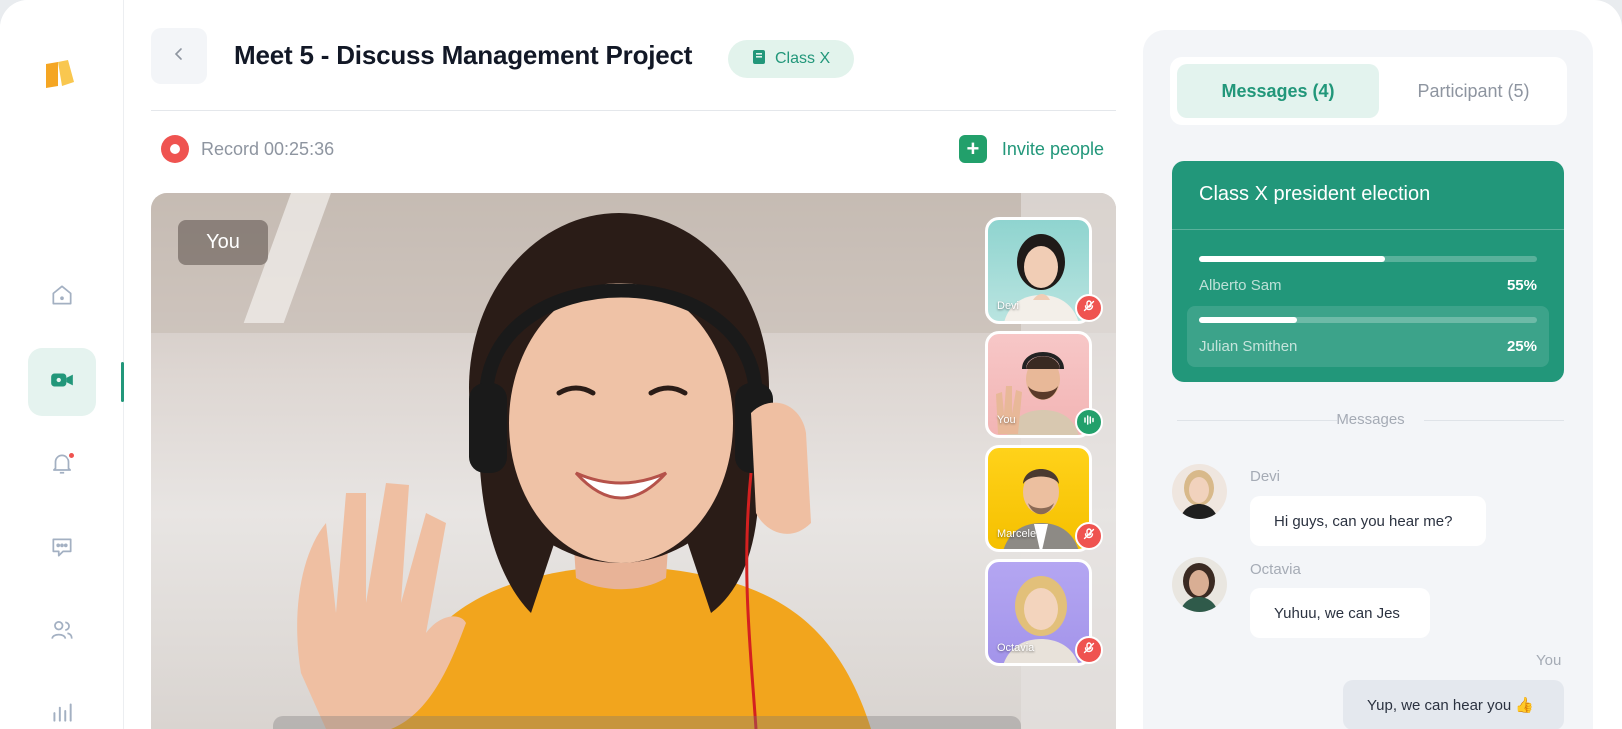 Image resolution: width=1622 pixels, height=729 pixels. I want to click on poll-title: Class X president election, so click(1315, 194).